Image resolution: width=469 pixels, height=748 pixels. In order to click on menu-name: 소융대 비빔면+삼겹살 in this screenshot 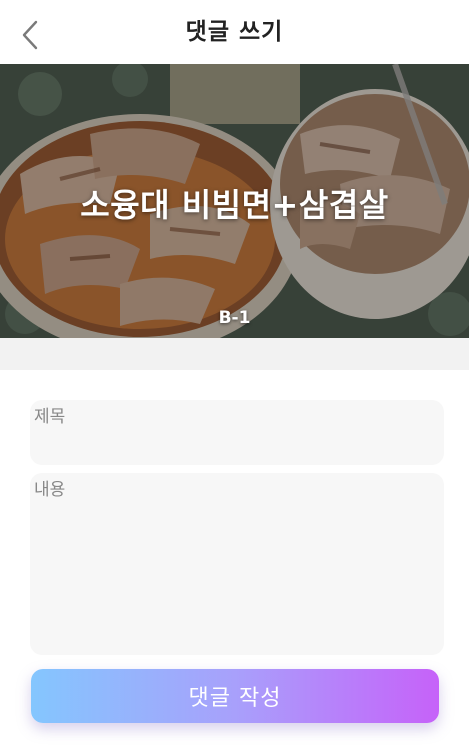, I will do `click(234, 205)`.